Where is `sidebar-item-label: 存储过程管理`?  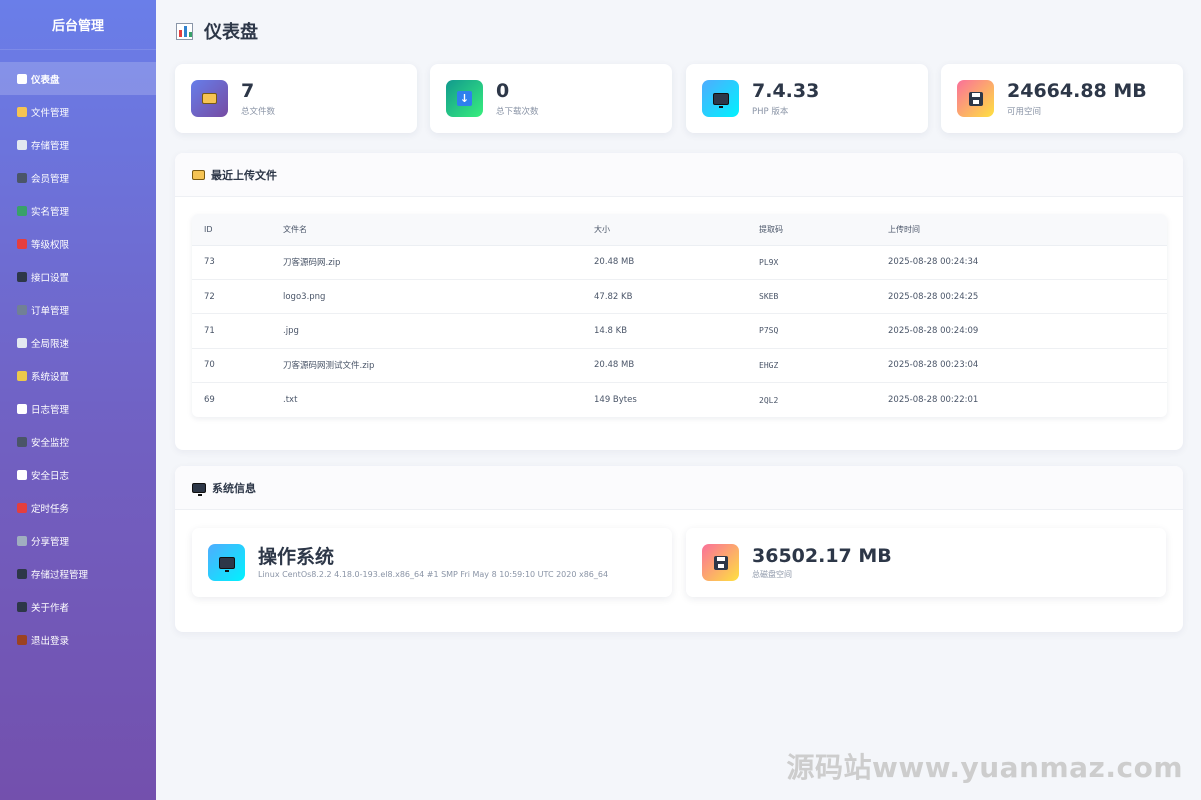 sidebar-item-label: 存储过程管理 is located at coordinates (60, 575).